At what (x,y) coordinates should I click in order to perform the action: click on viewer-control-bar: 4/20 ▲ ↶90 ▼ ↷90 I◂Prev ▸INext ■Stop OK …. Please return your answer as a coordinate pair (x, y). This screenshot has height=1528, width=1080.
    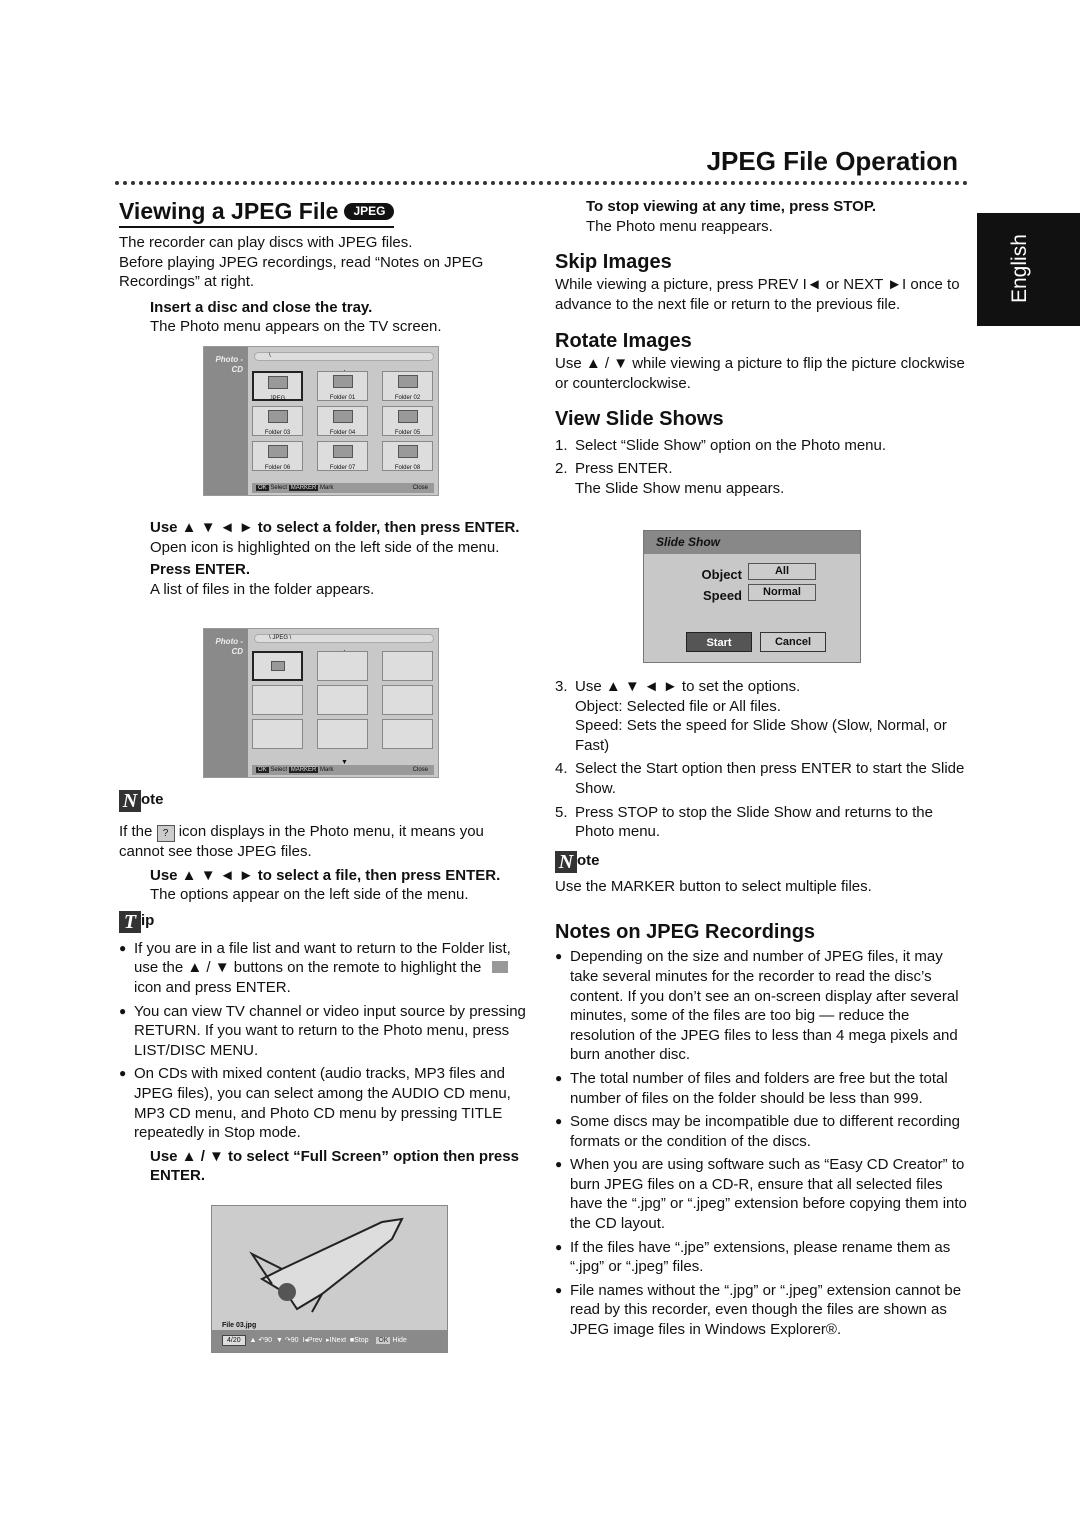
    Looking at the image, I should click on (329, 1341).